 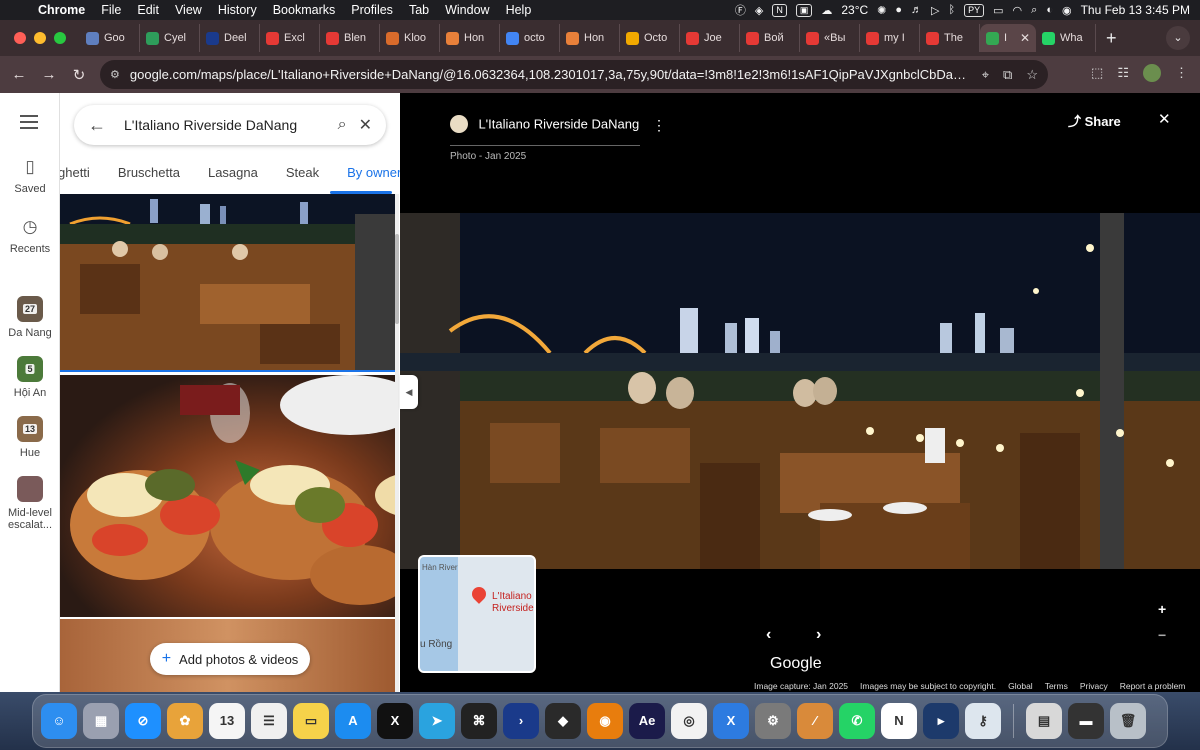 I want to click on tab: Вой, so click(x=770, y=38).